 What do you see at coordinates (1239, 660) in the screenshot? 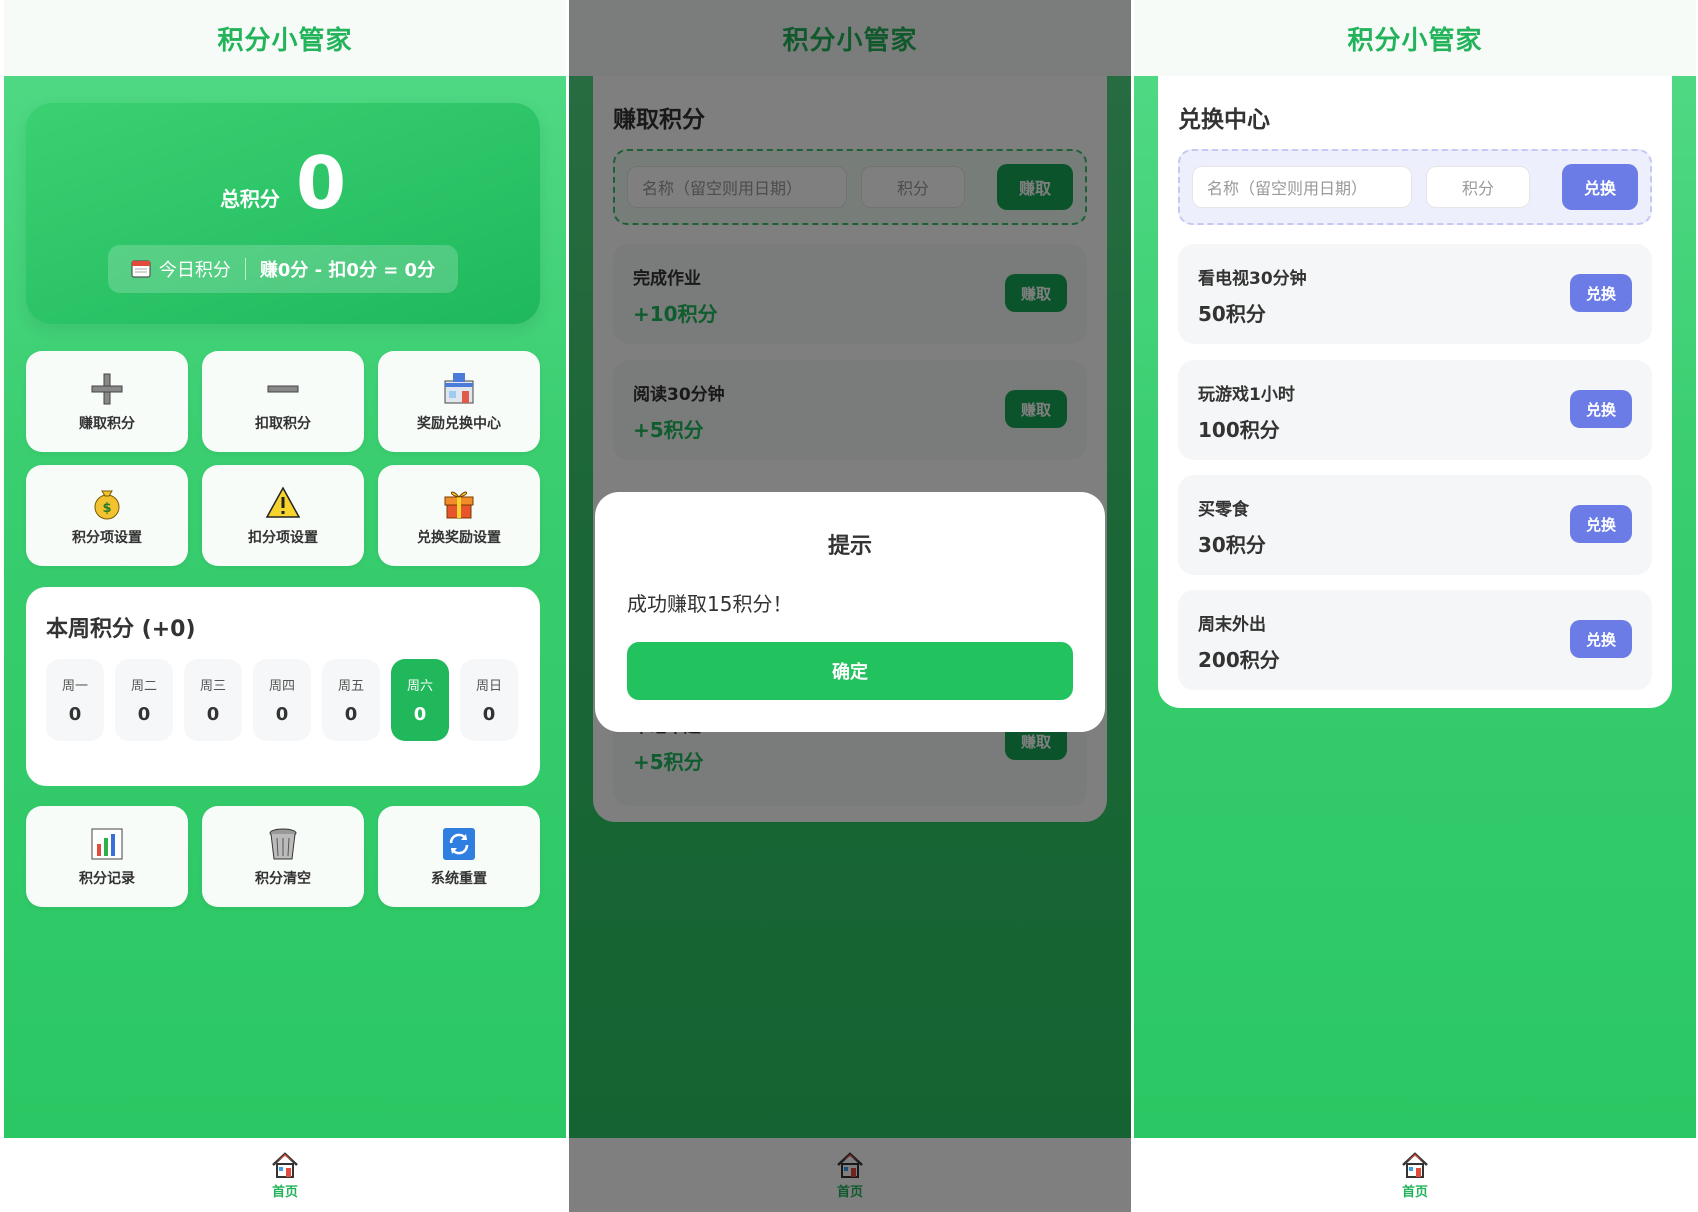
I see `reward-item-cost: 200积分` at bounding box center [1239, 660].